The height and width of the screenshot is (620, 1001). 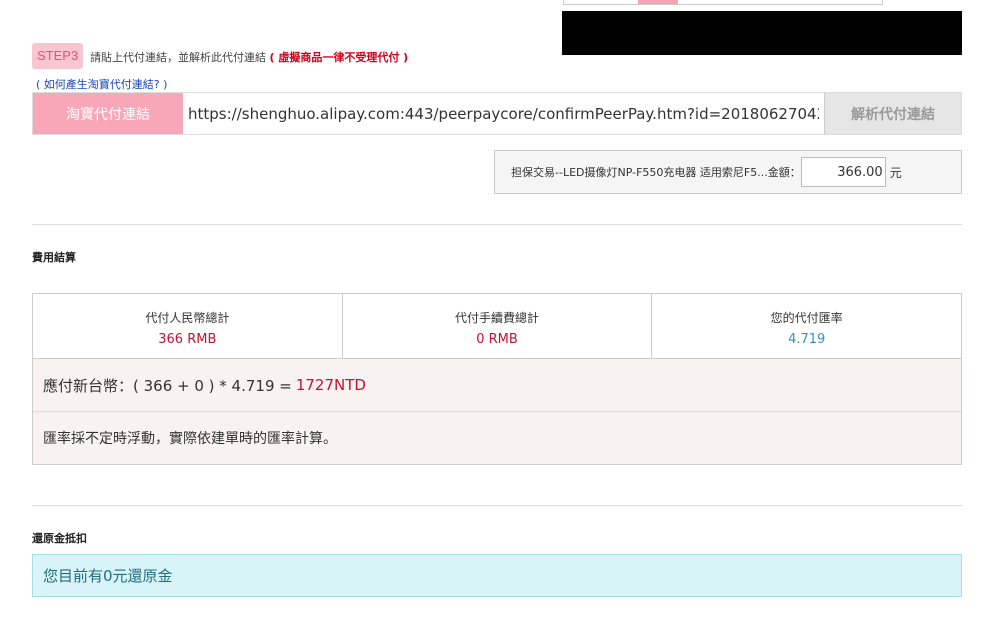 What do you see at coordinates (497, 318) in the screenshot?
I see `fee-total-label: 代付手續費總計` at bounding box center [497, 318].